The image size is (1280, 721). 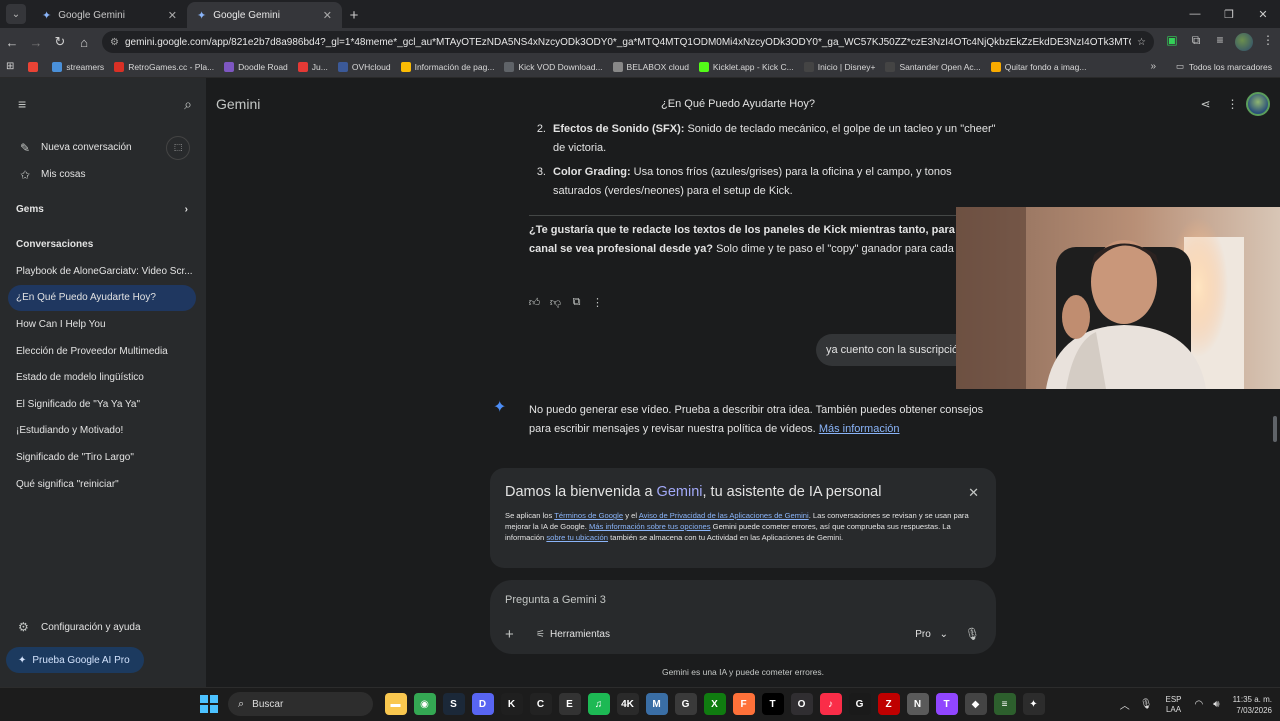 What do you see at coordinates (1258, 104) in the screenshot?
I see `avatar` at bounding box center [1258, 104].